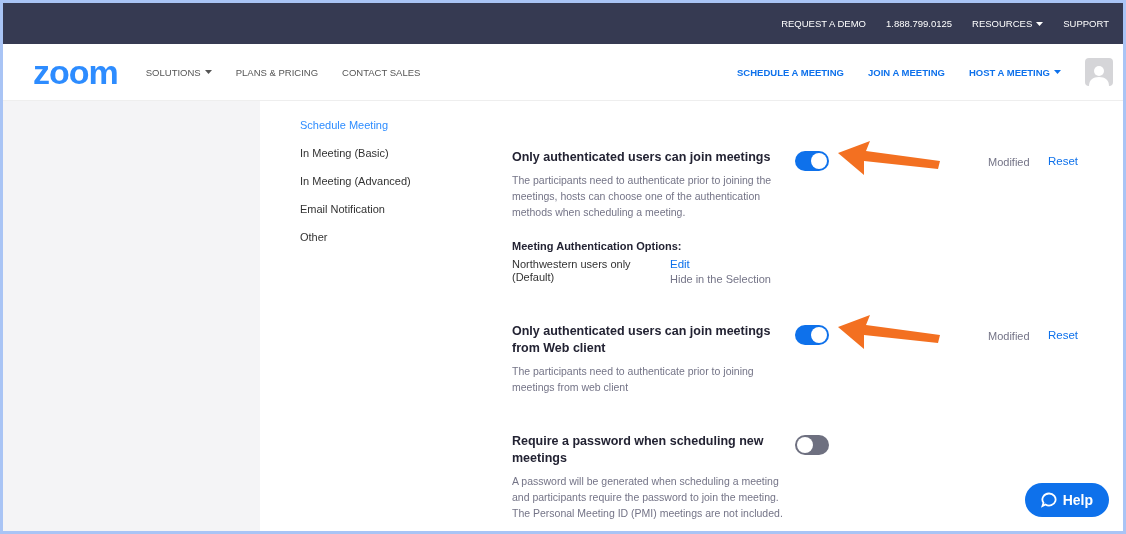 The width and height of the screenshot is (1126, 534). What do you see at coordinates (823, 23) in the screenshot?
I see `top-bar-link: REQUEST A DEMO` at bounding box center [823, 23].